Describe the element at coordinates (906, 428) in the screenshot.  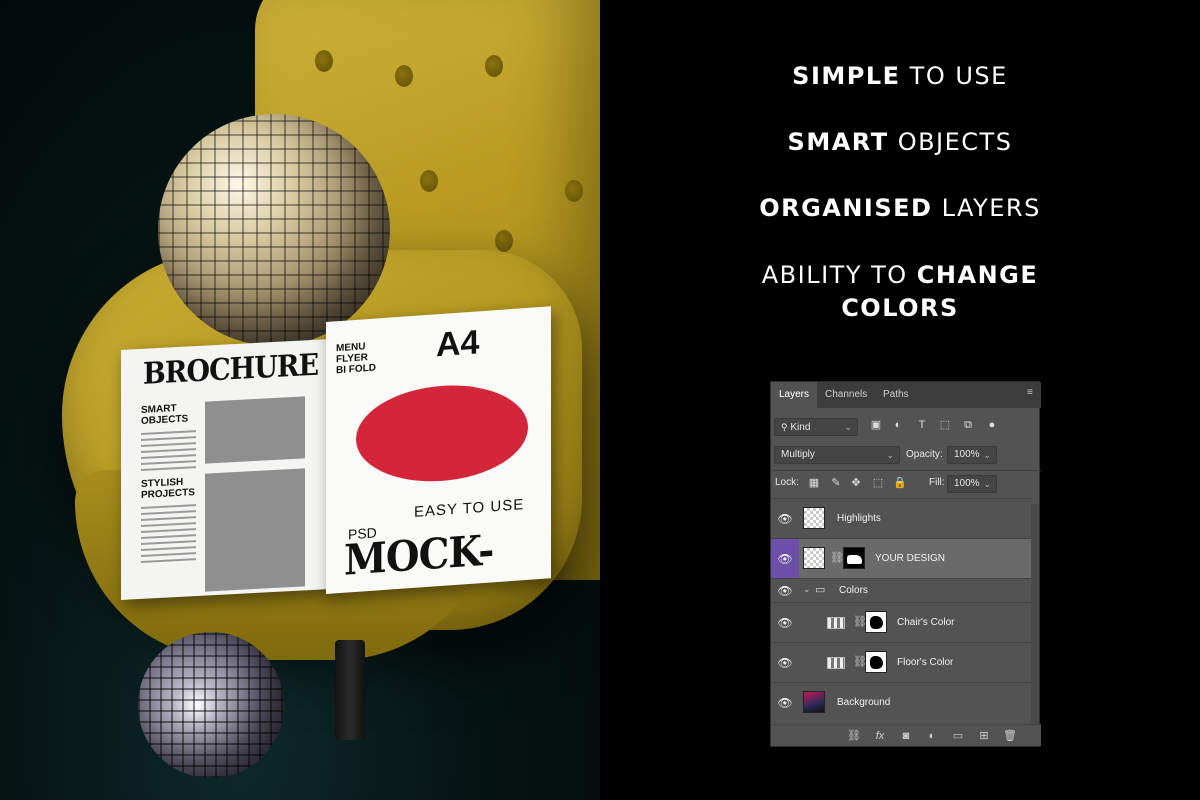
I see `filter-row: ⚲ Kind ⌄ ▣ ◐ T ⬚ ⧉ ●` at that location.